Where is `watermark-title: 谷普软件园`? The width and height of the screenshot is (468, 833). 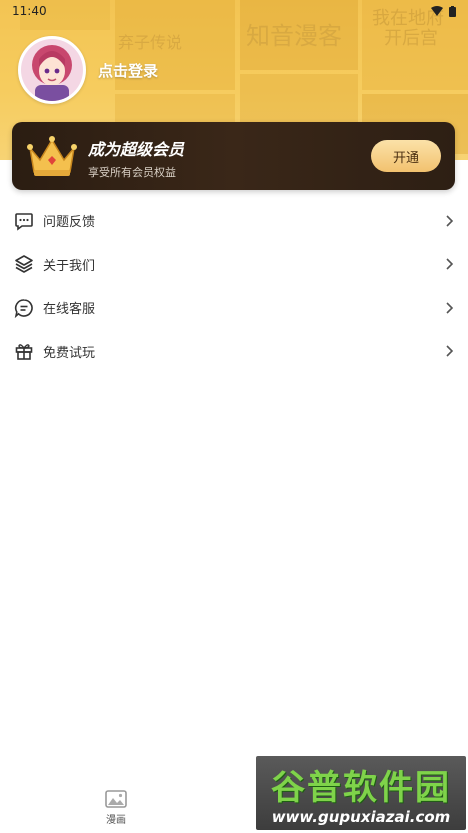 watermark-title: 谷普软件园 is located at coordinates (361, 788).